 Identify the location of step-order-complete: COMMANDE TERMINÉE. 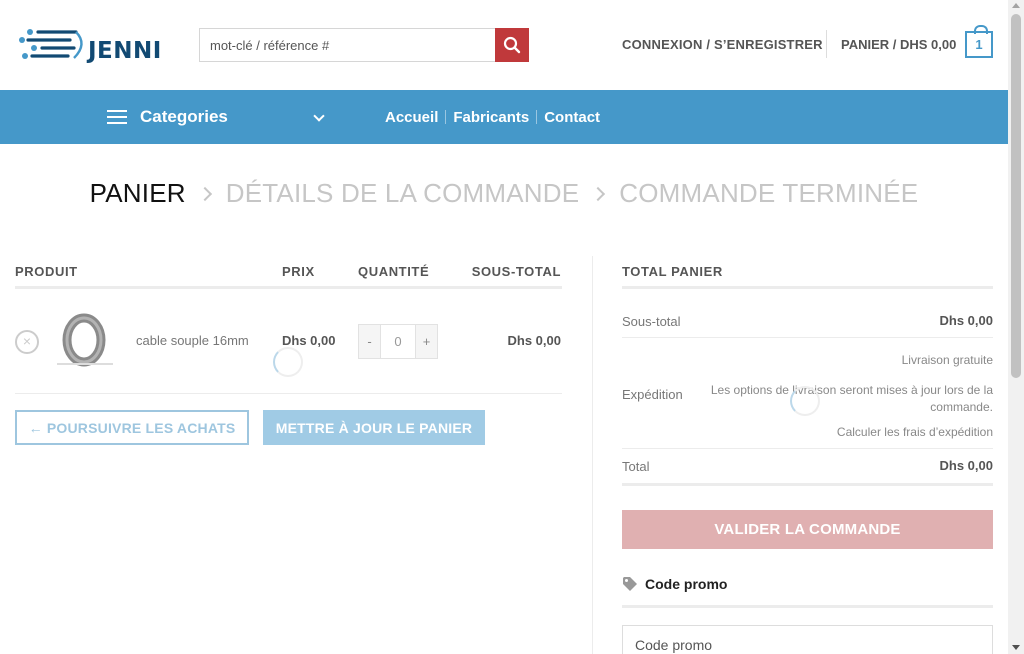
(769, 193).